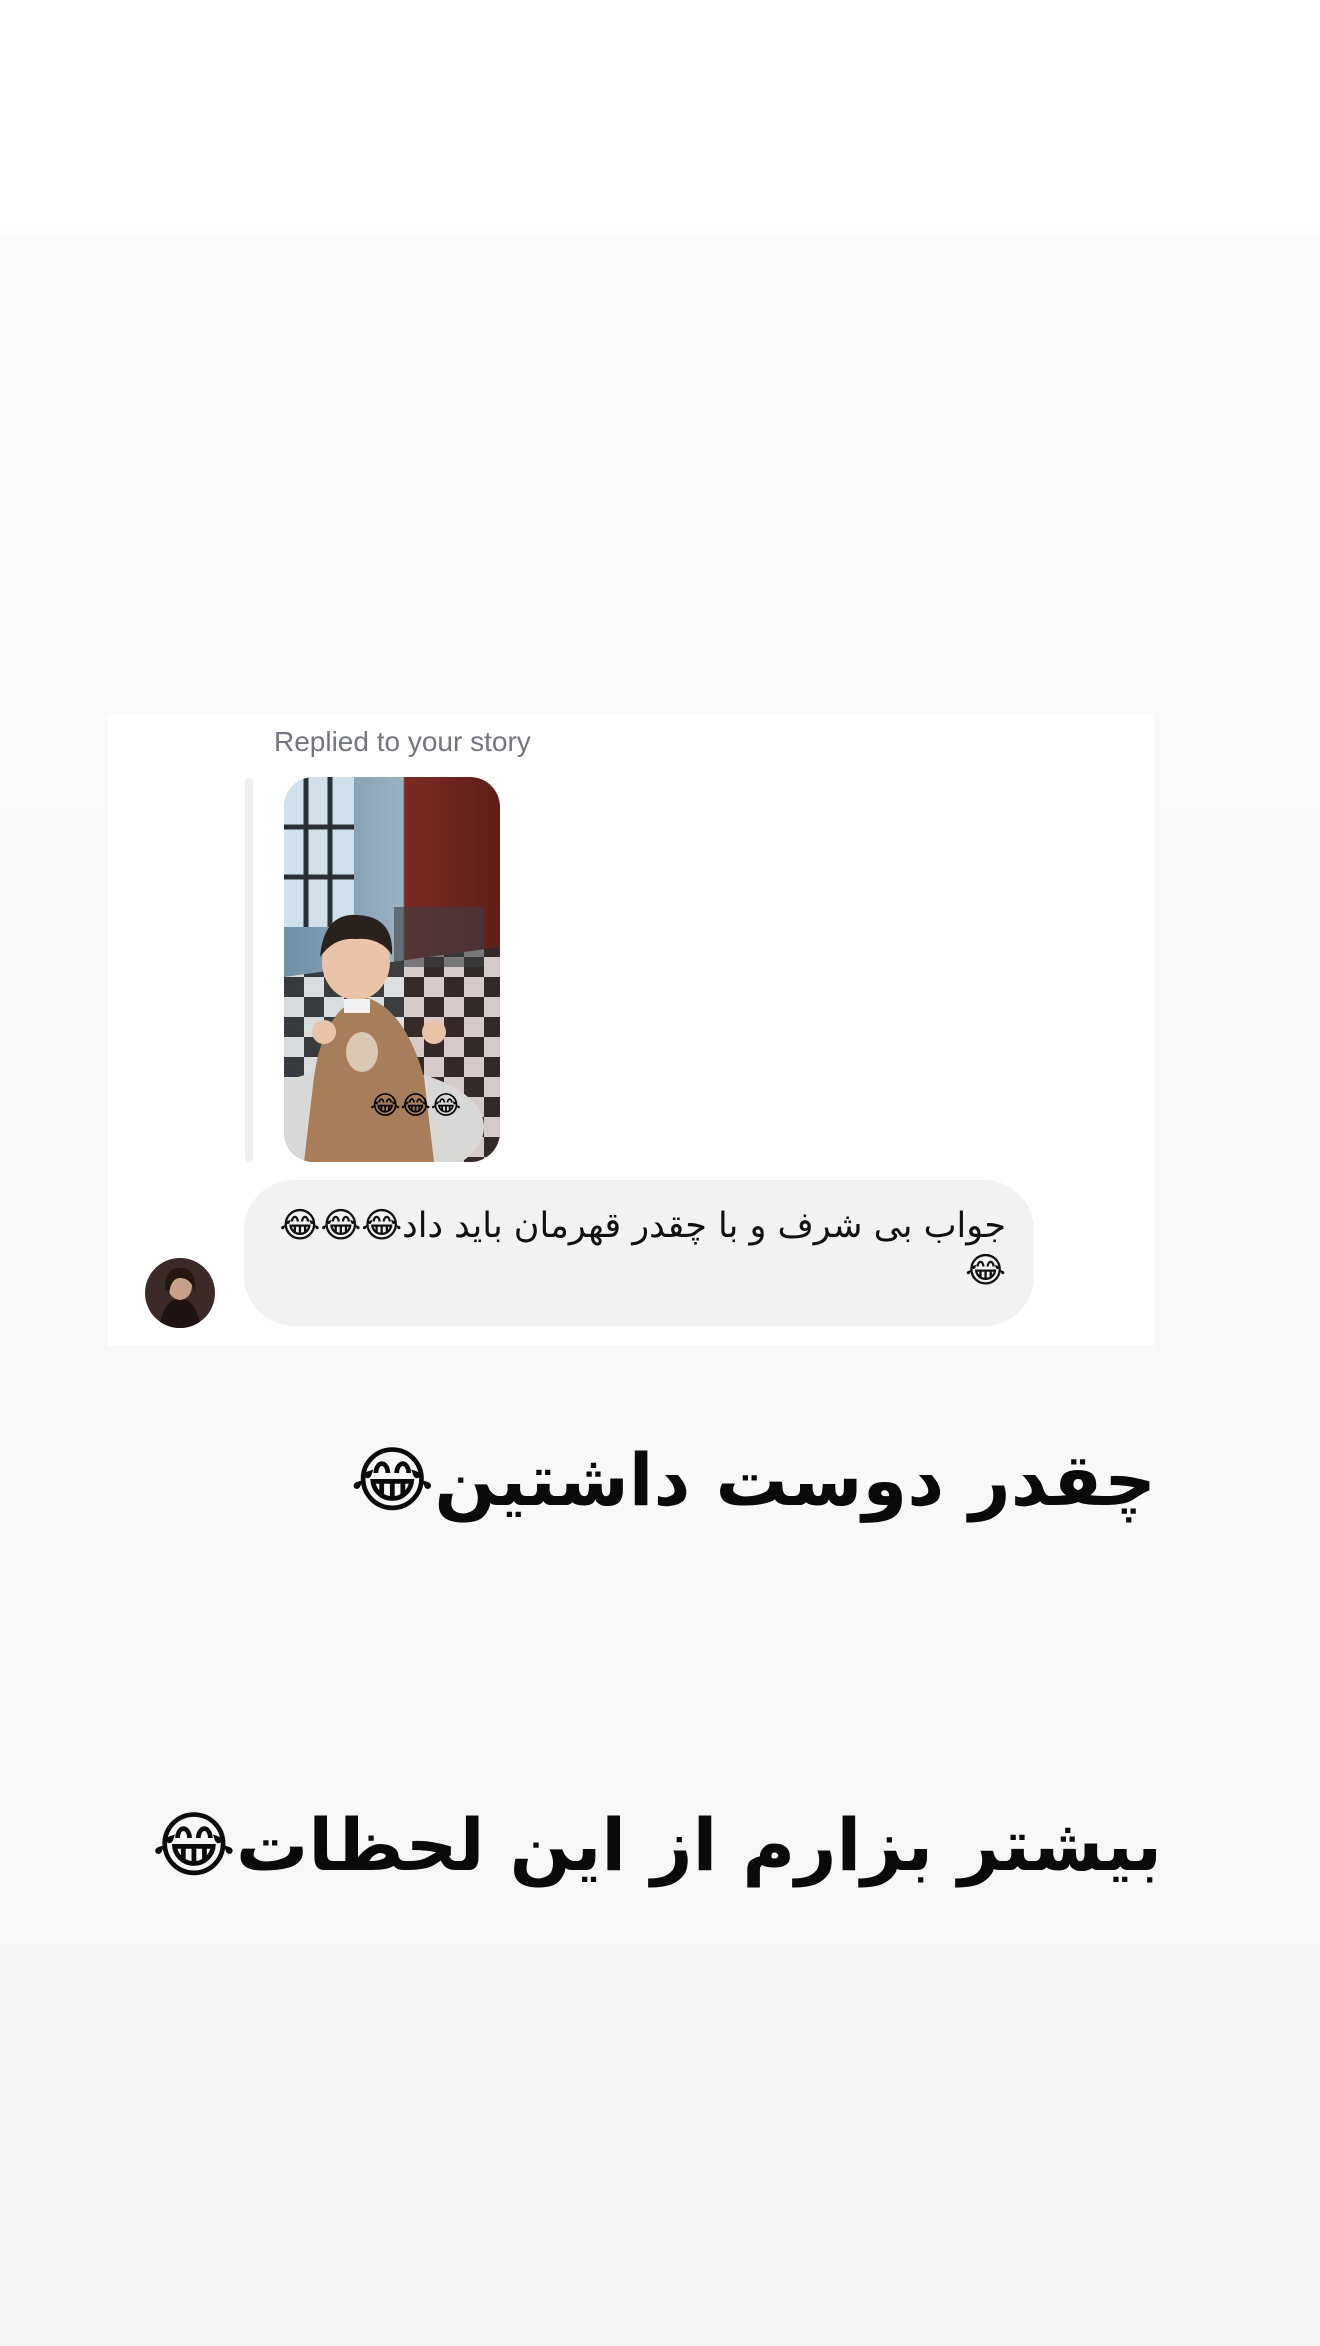 This screenshot has width=1320, height=2346. What do you see at coordinates (402, 741) in the screenshot?
I see `replied-to-story-label: Replied to your story` at bounding box center [402, 741].